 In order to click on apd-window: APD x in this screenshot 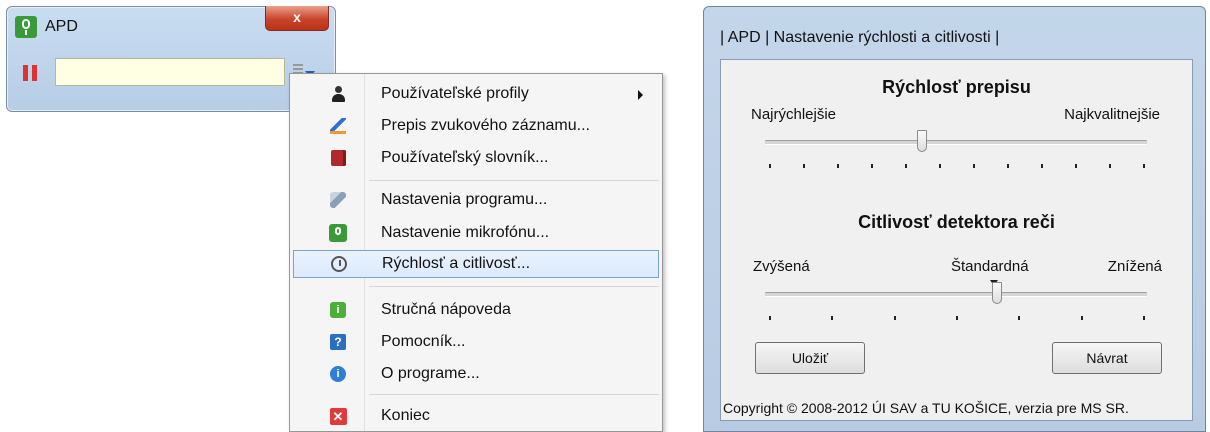, I will do `click(171, 59)`.